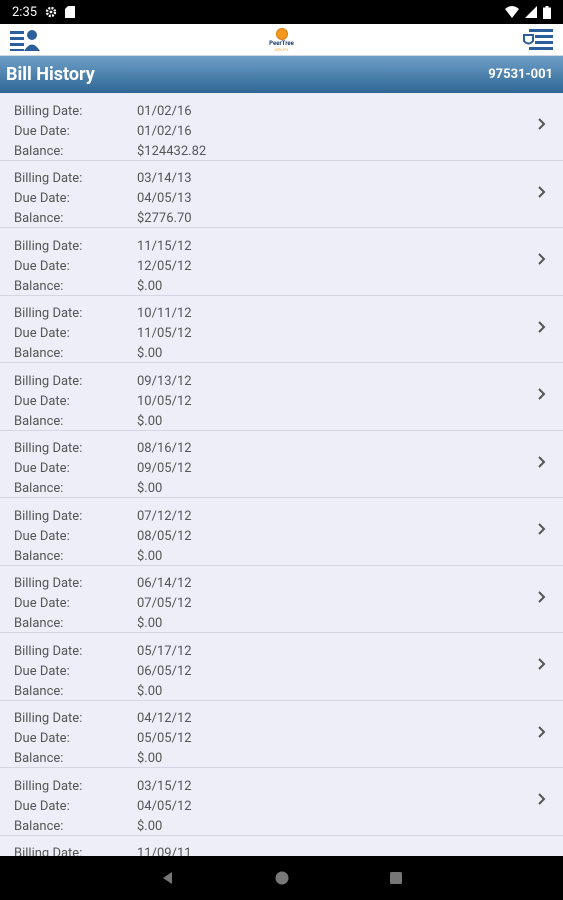 The height and width of the screenshot is (900, 563). I want to click on billing-date-value: 11/15/12, so click(164, 246).